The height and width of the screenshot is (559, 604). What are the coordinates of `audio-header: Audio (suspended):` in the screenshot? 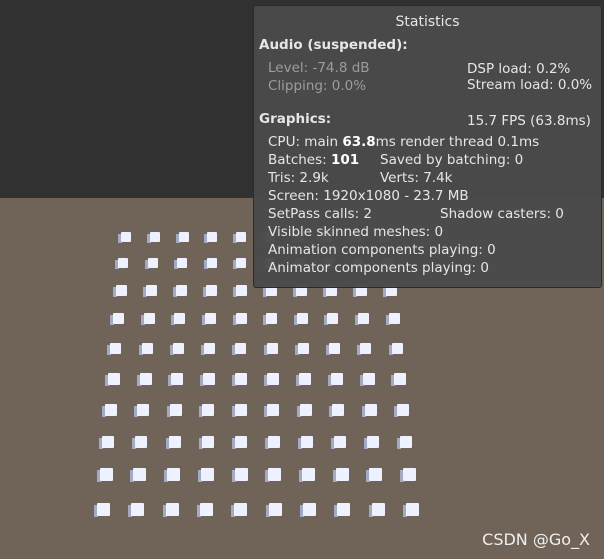 It's located at (333, 45).